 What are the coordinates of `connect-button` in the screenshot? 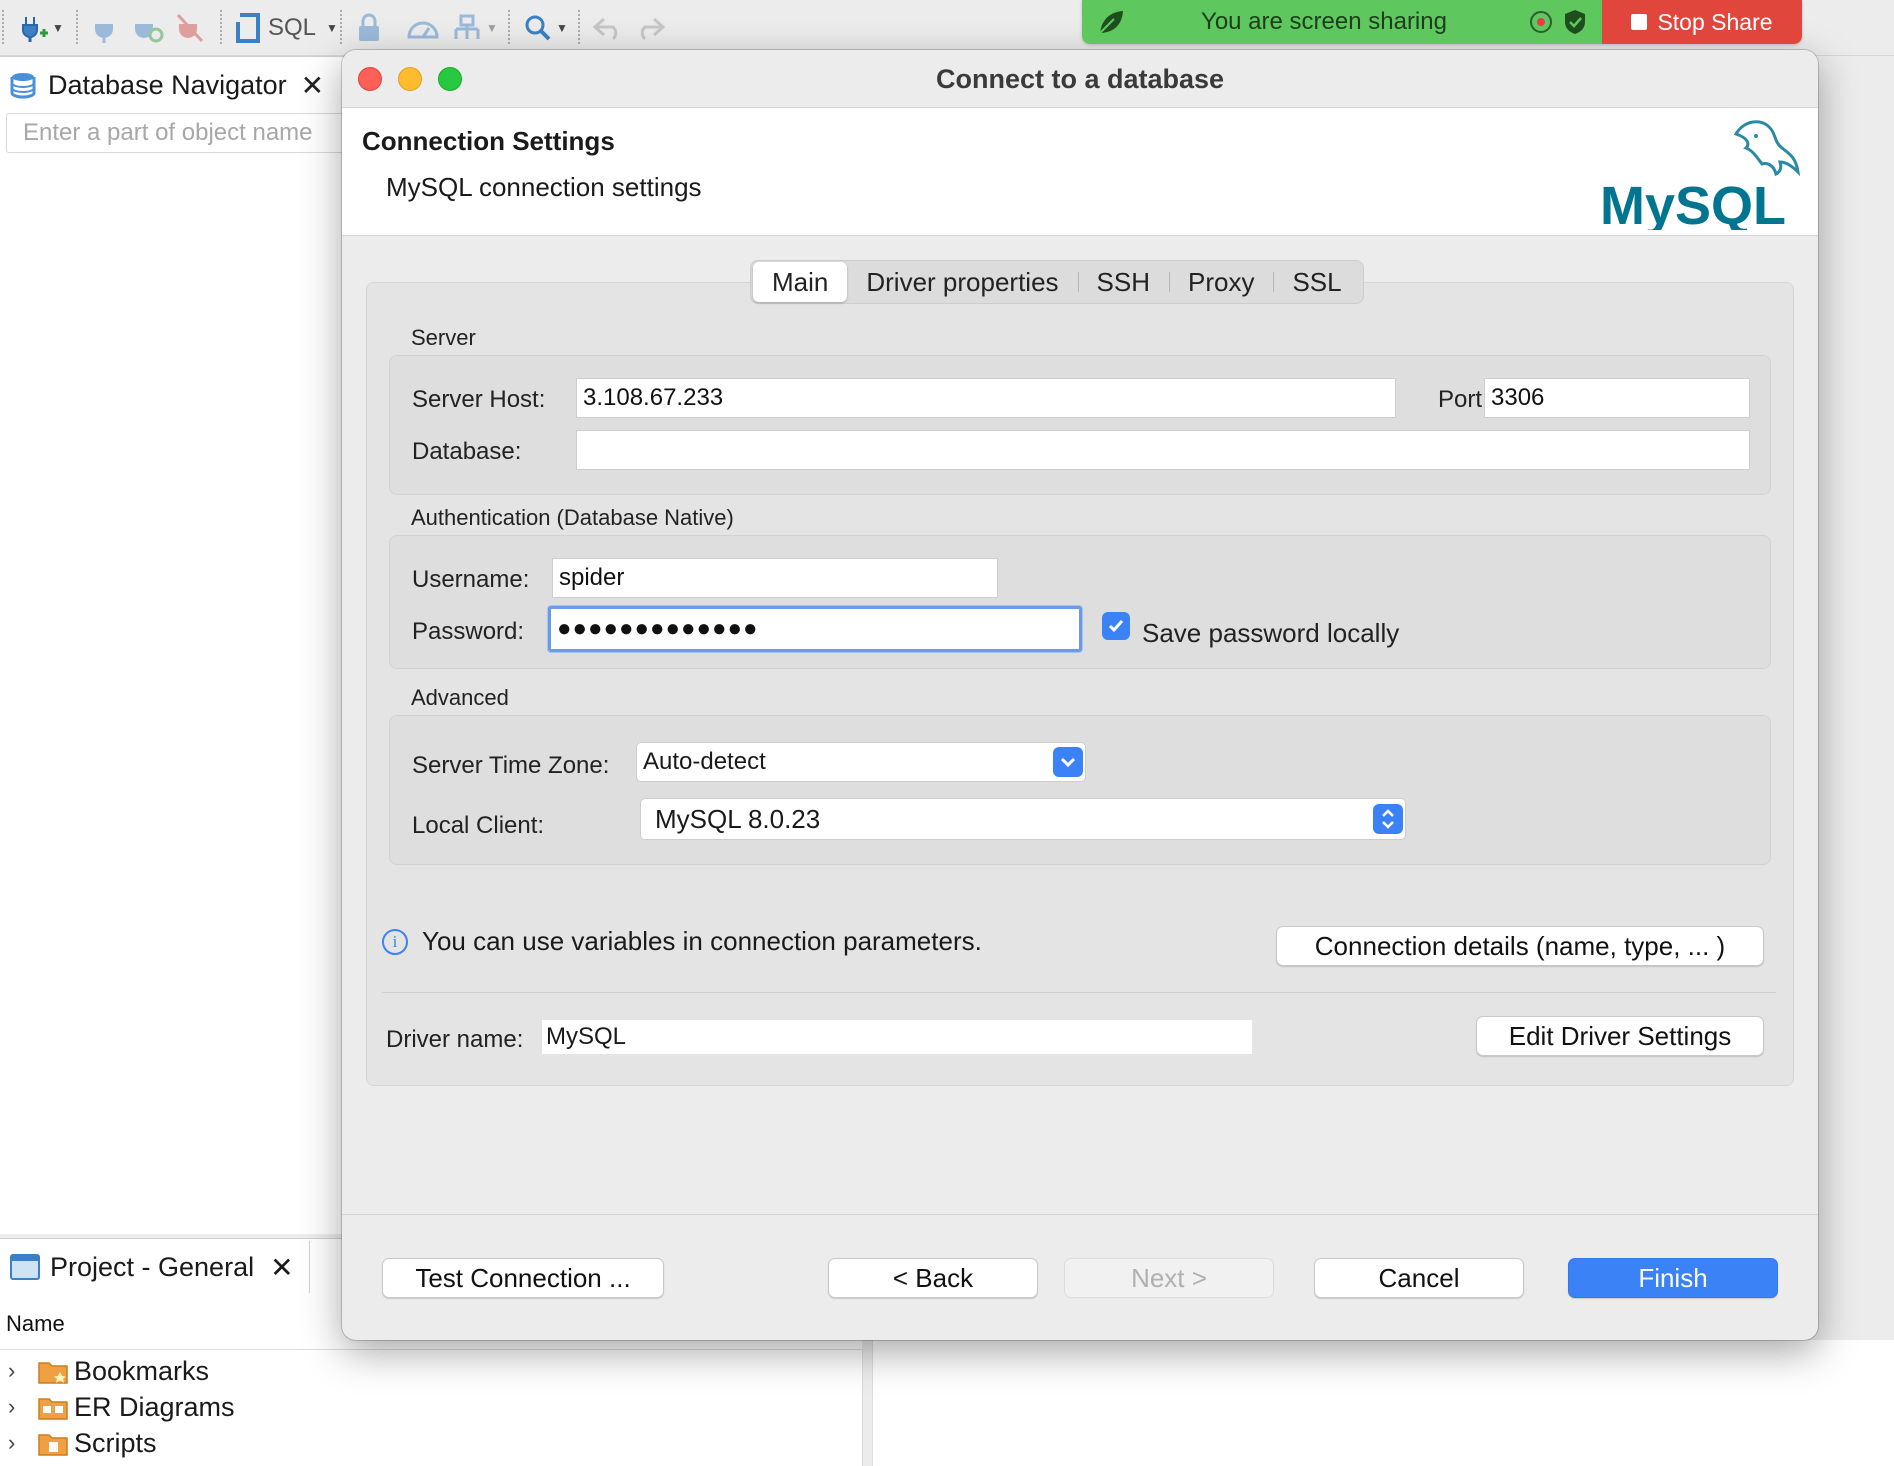 It's located at (105, 28).